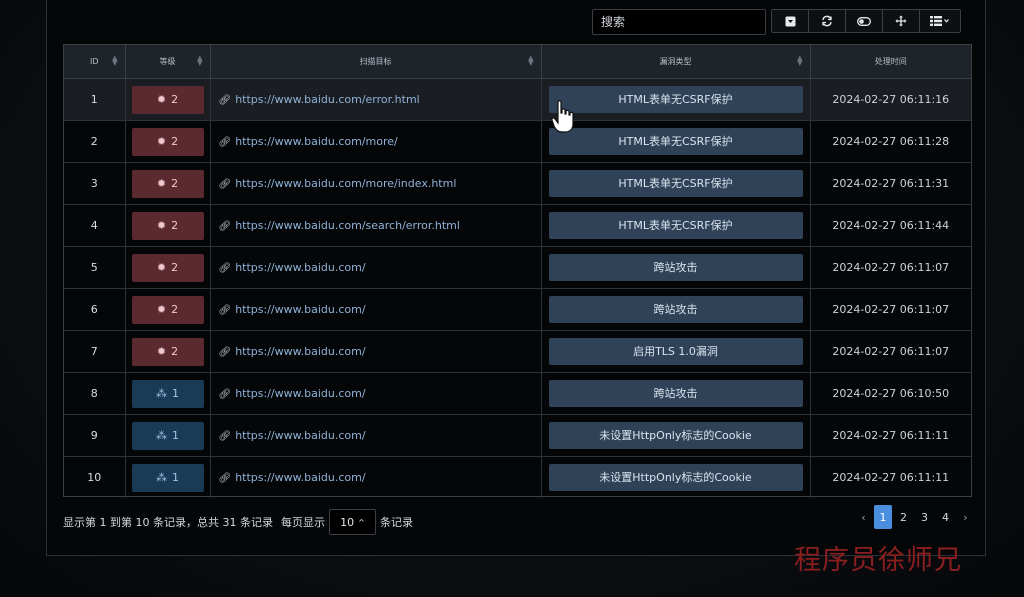 This screenshot has height=597, width=1024. Describe the element at coordinates (863, 517) in the screenshot. I see `prev-page-button: ‹` at that location.